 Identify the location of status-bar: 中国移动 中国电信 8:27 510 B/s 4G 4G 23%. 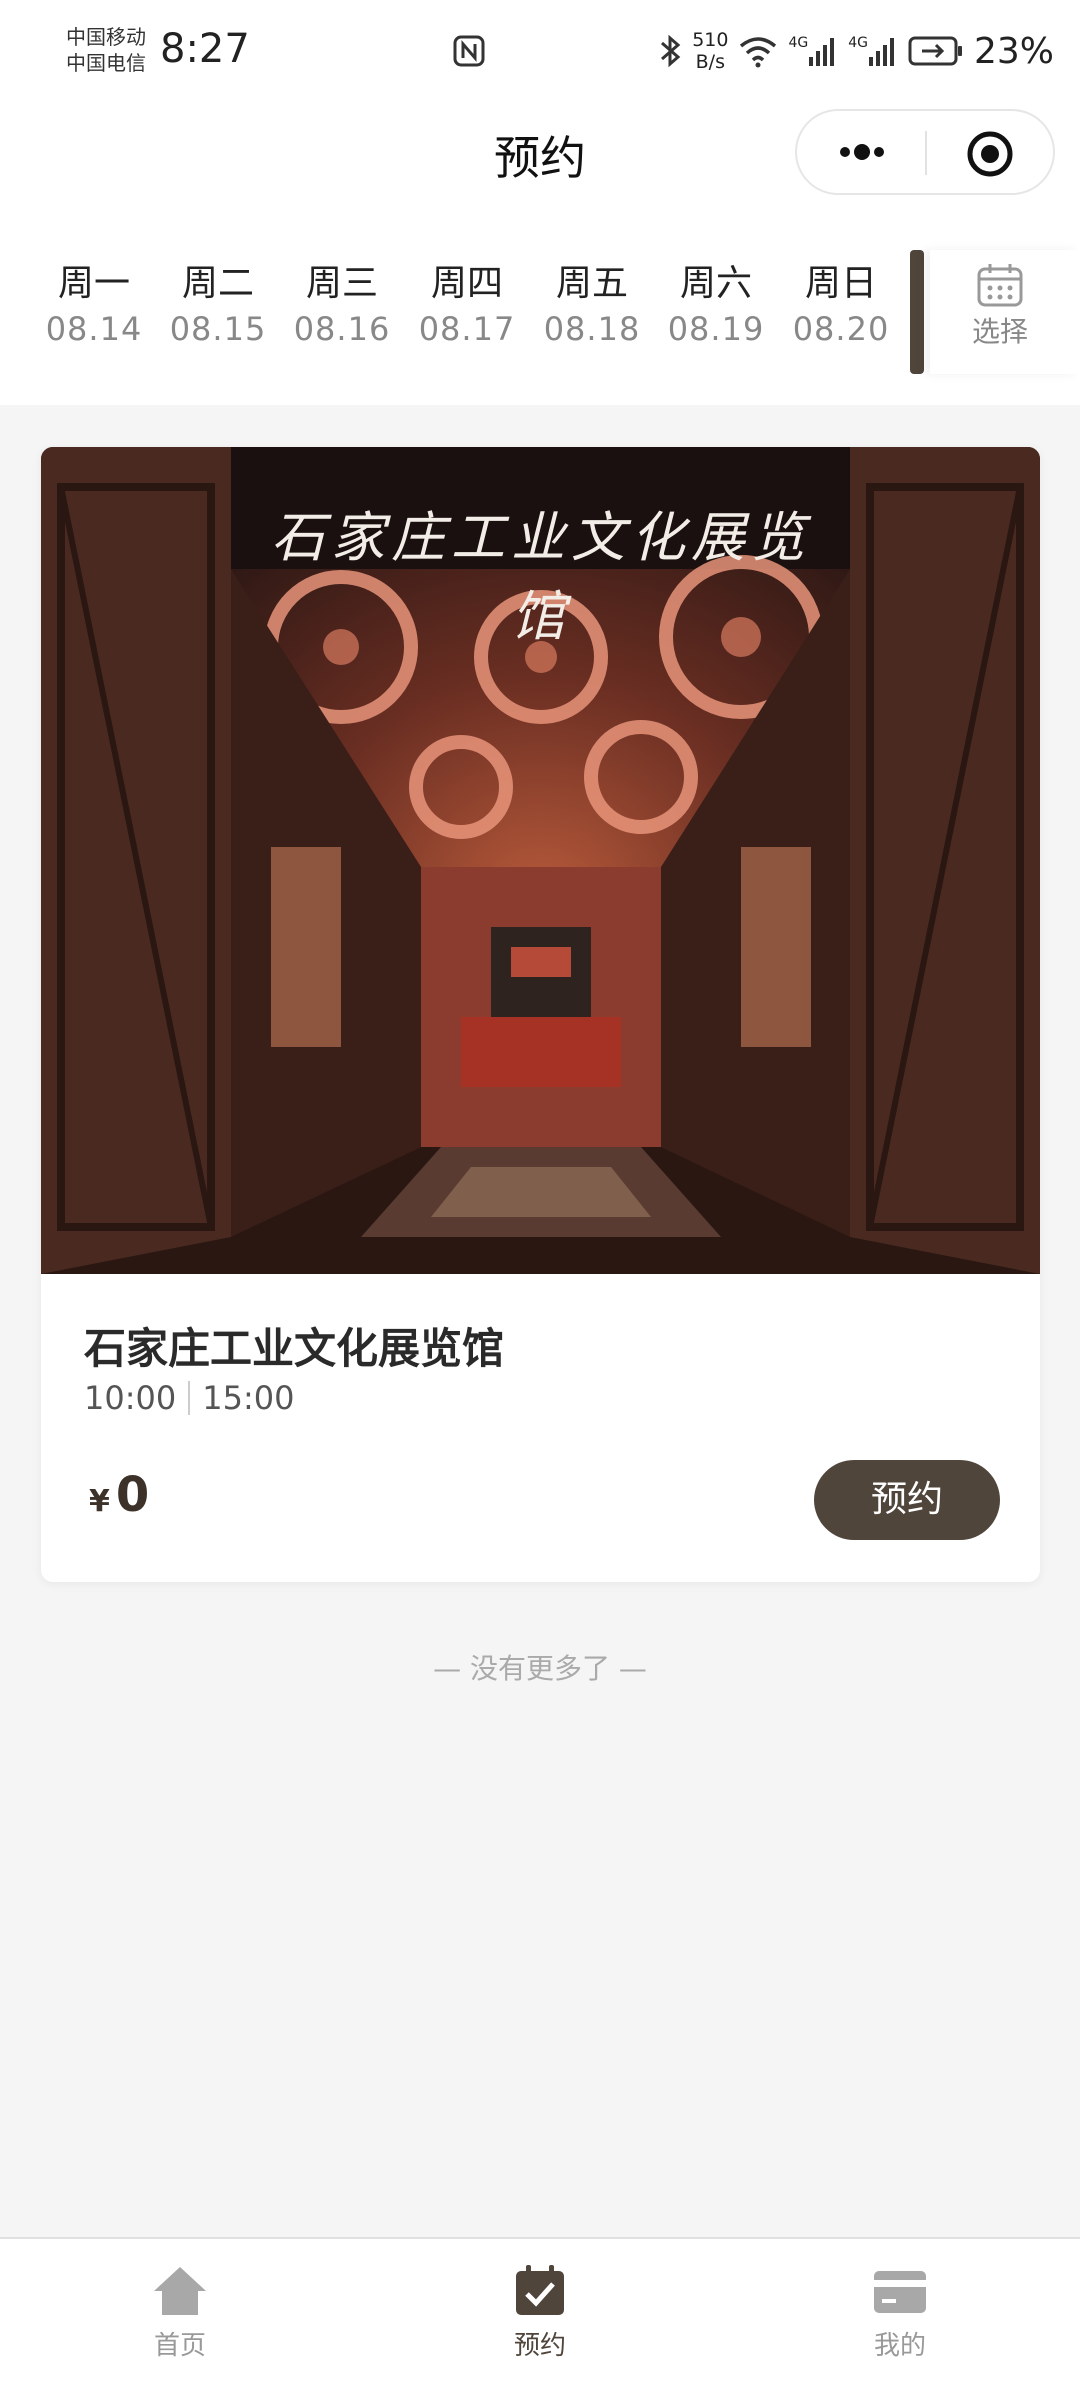
(540, 50).